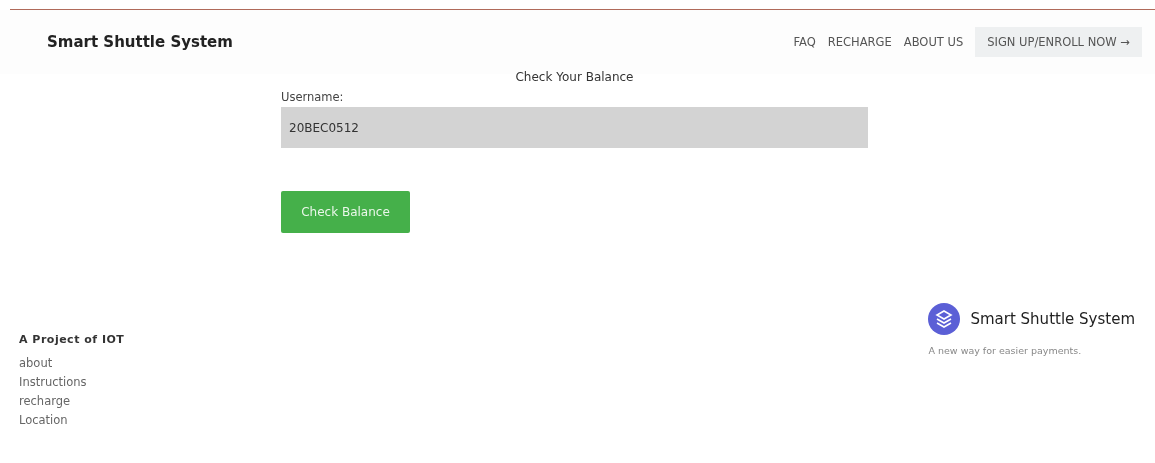 Image resolution: width=1155 pixels, height=463 pixels. Describe the element at coordinates (804, 42) in the screenshot. I see `nav-link: FAQ` at that location.